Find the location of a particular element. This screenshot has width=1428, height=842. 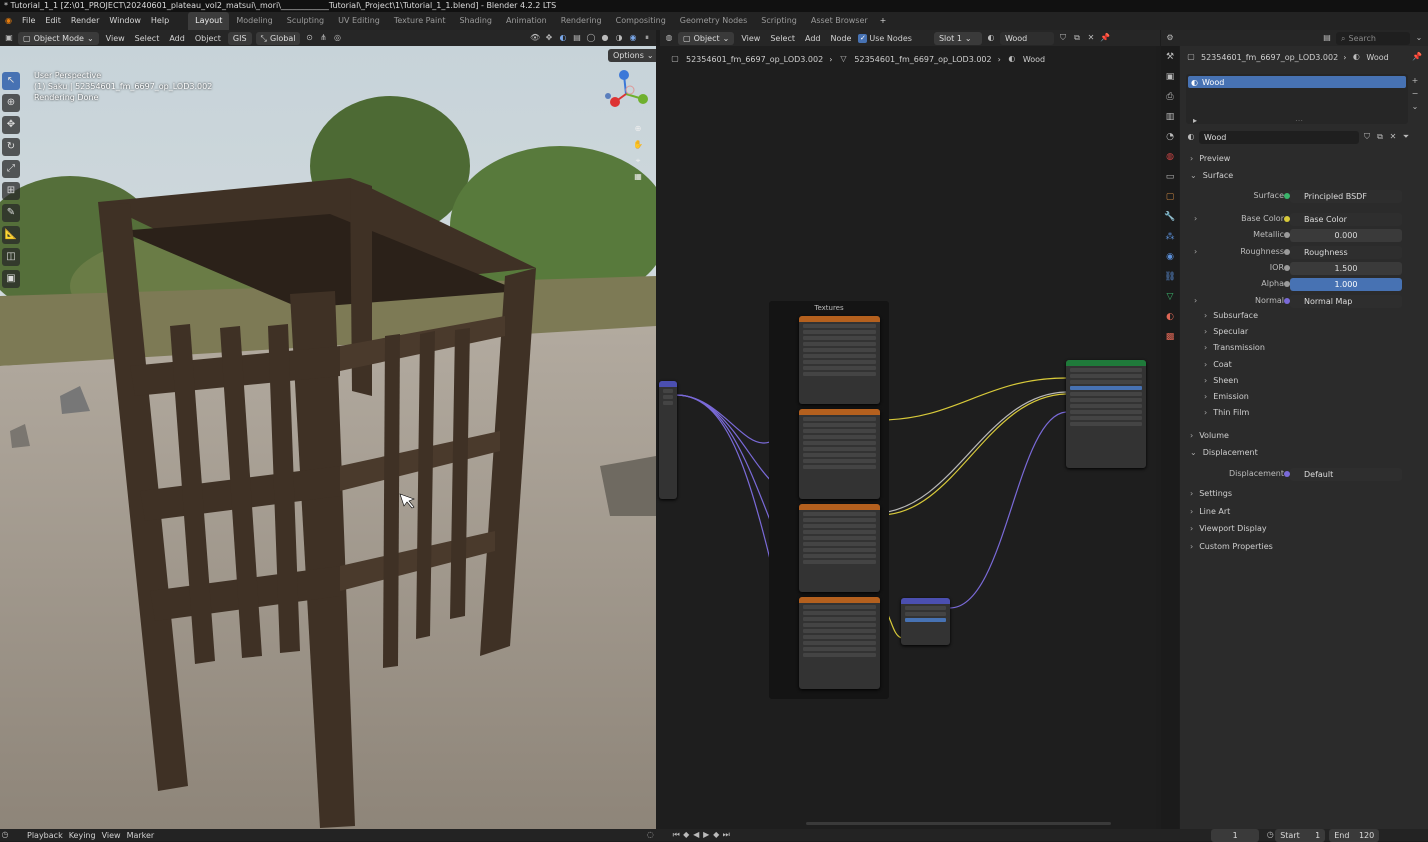

snap-icon: ⋔ is located at coordinates (323, 38).